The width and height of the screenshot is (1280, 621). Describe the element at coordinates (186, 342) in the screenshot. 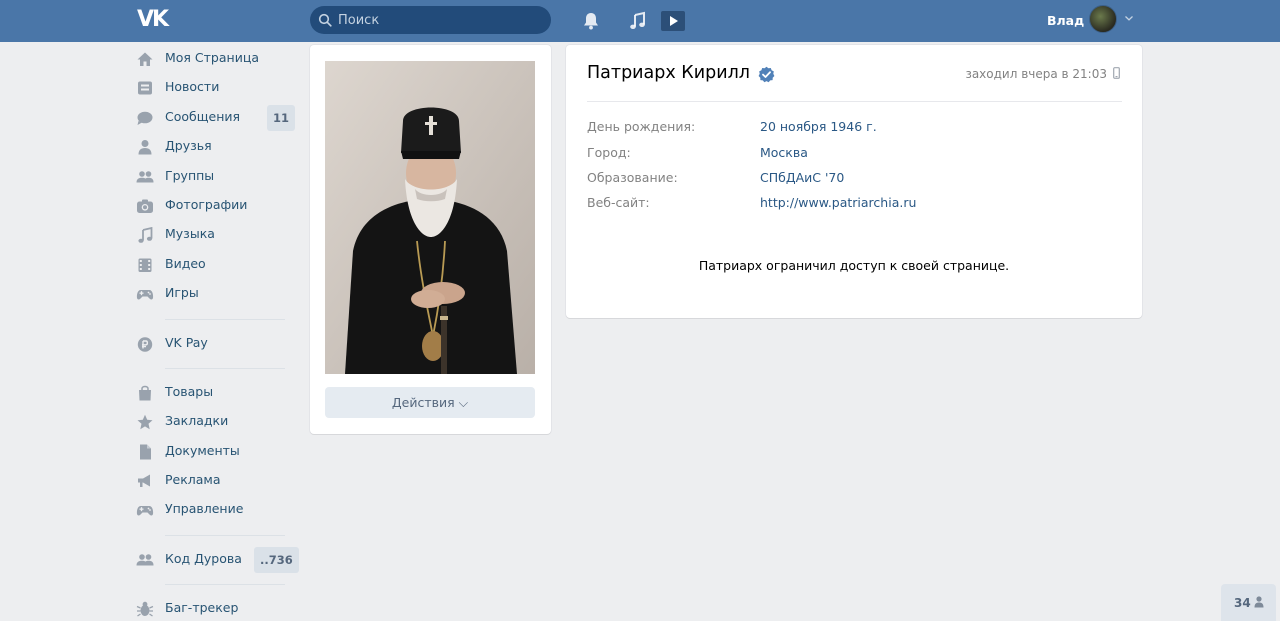

I see `sidebar-item-label: VK Pay` at that location.